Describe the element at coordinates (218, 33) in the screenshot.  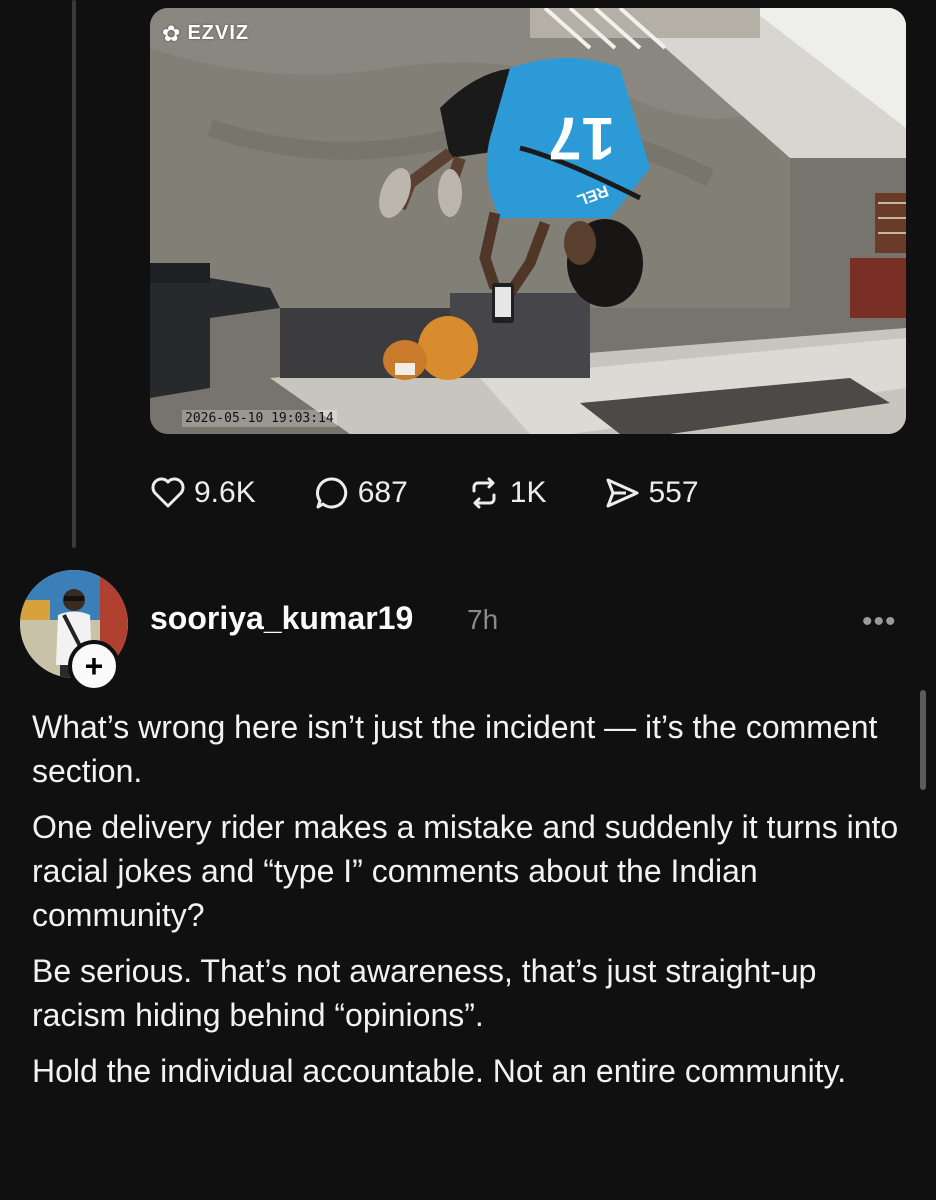
I see `ezviz-brand-text: EZVIZ` at that location.